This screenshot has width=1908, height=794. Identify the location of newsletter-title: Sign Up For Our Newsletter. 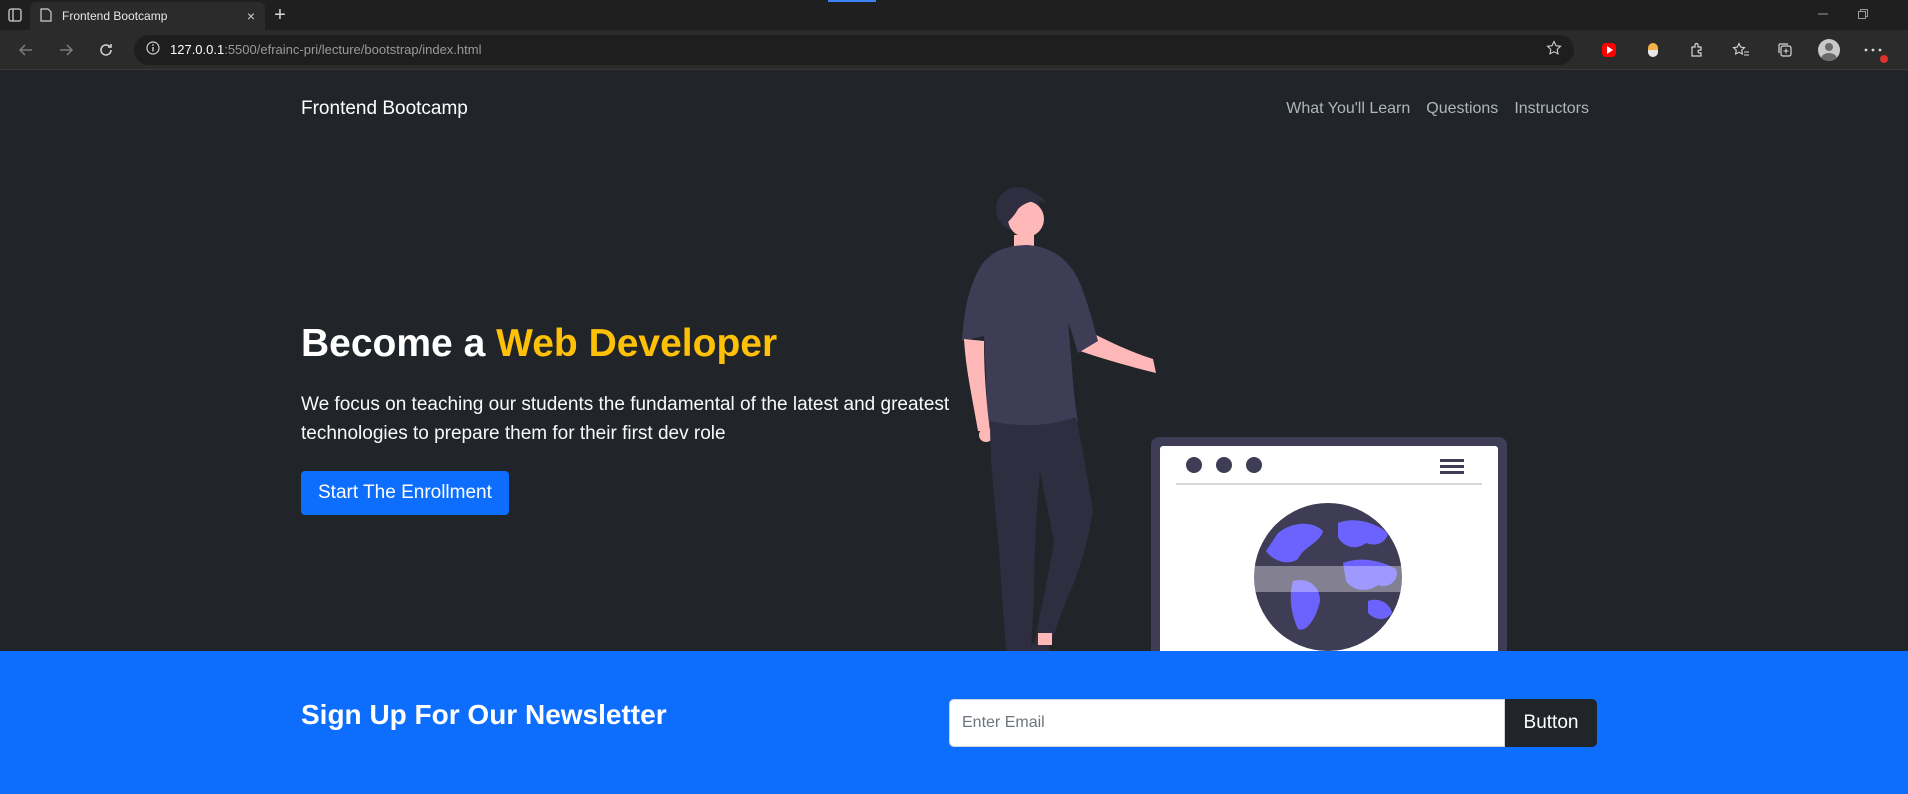
(484, 714).